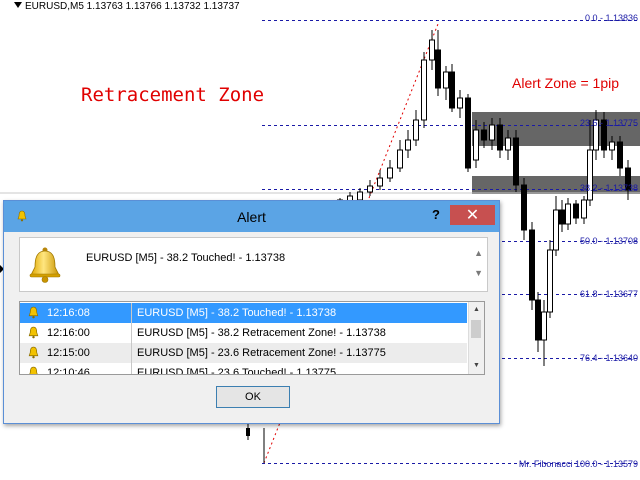 This screenshot has height=480, width=640. I want to click on alert-history-message: EURUSD [M5] - 38.2 Touched! - 1.13738, so click(237, 313).